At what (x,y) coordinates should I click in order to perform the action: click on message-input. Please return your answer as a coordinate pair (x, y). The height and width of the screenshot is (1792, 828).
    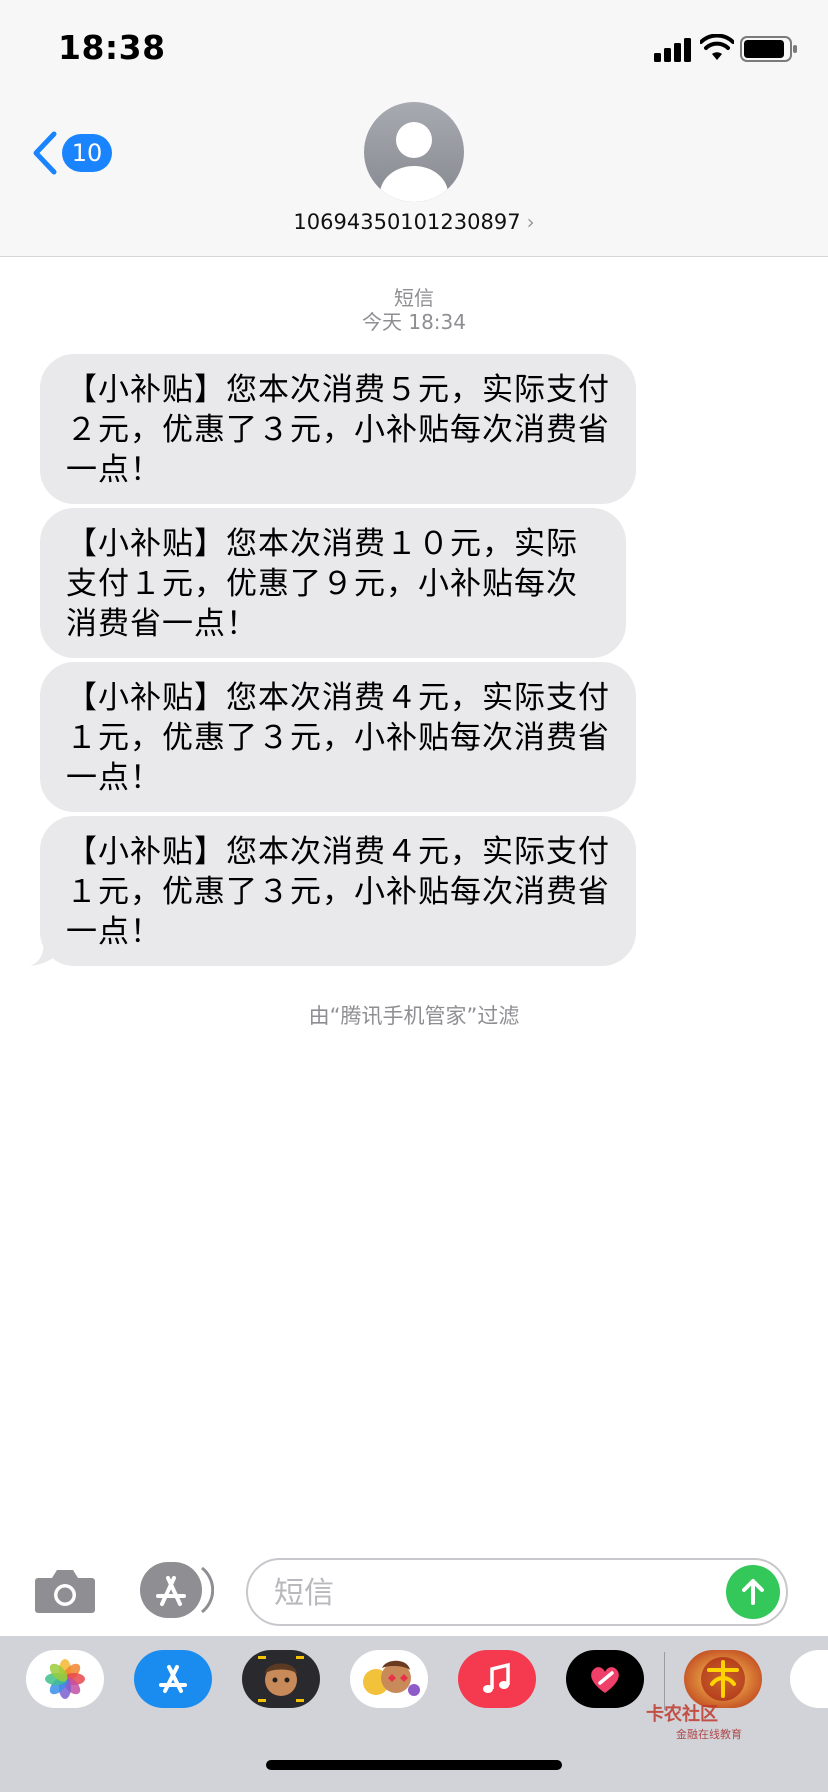
    Looking at the image, I should click on (484, 1593).